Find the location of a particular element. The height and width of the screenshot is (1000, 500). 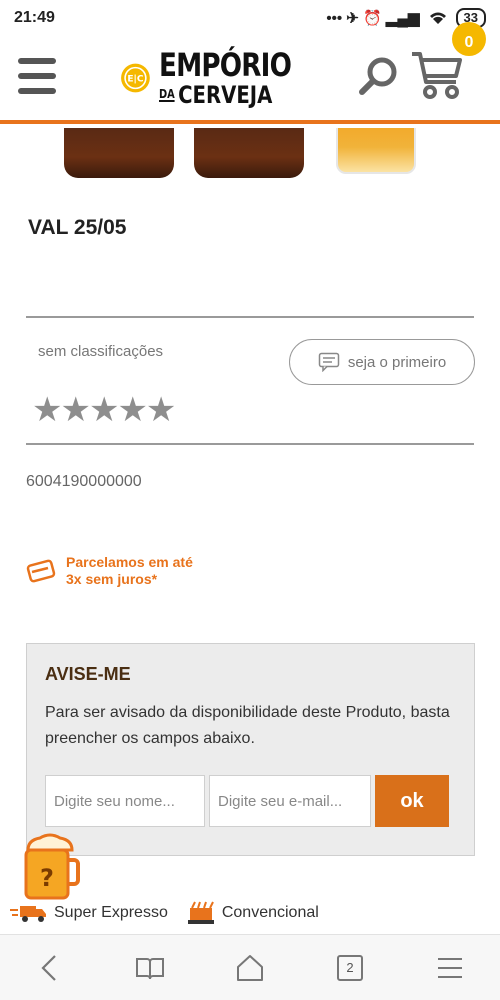

product-image is located at coordinates (250, 155).